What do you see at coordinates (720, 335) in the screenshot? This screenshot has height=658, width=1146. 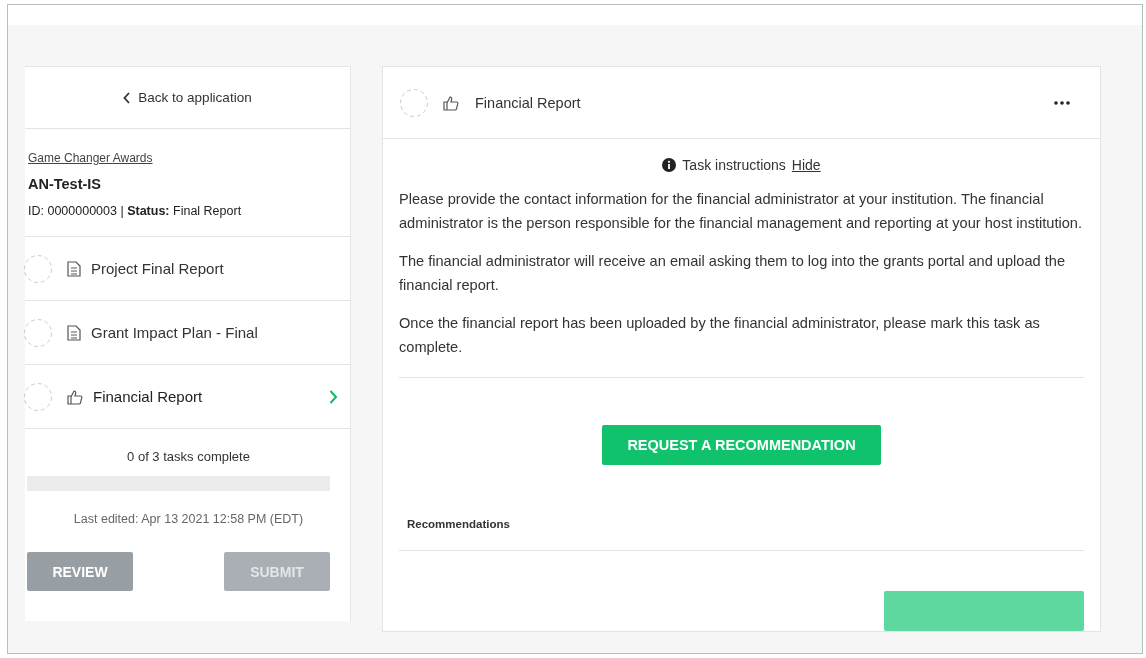 I see `instruction-paragraph: Once the financial report has been uploaded by the financial administrator, please mark this task as complete.` at bounding box center [720, 335].